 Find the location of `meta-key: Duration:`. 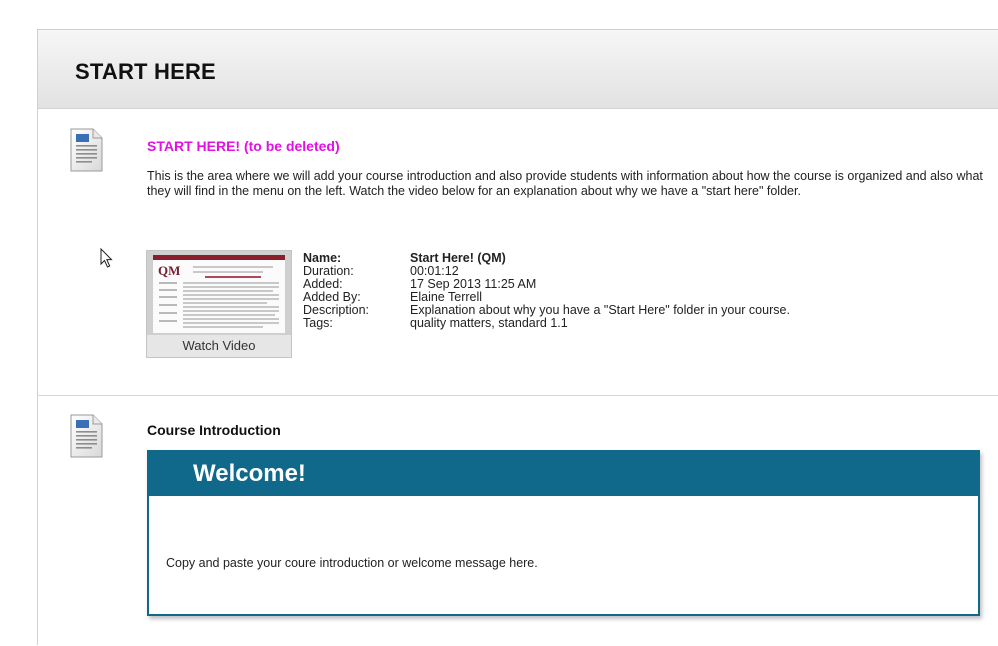

meta-key: Duration: is located at coordinates (328, 270).